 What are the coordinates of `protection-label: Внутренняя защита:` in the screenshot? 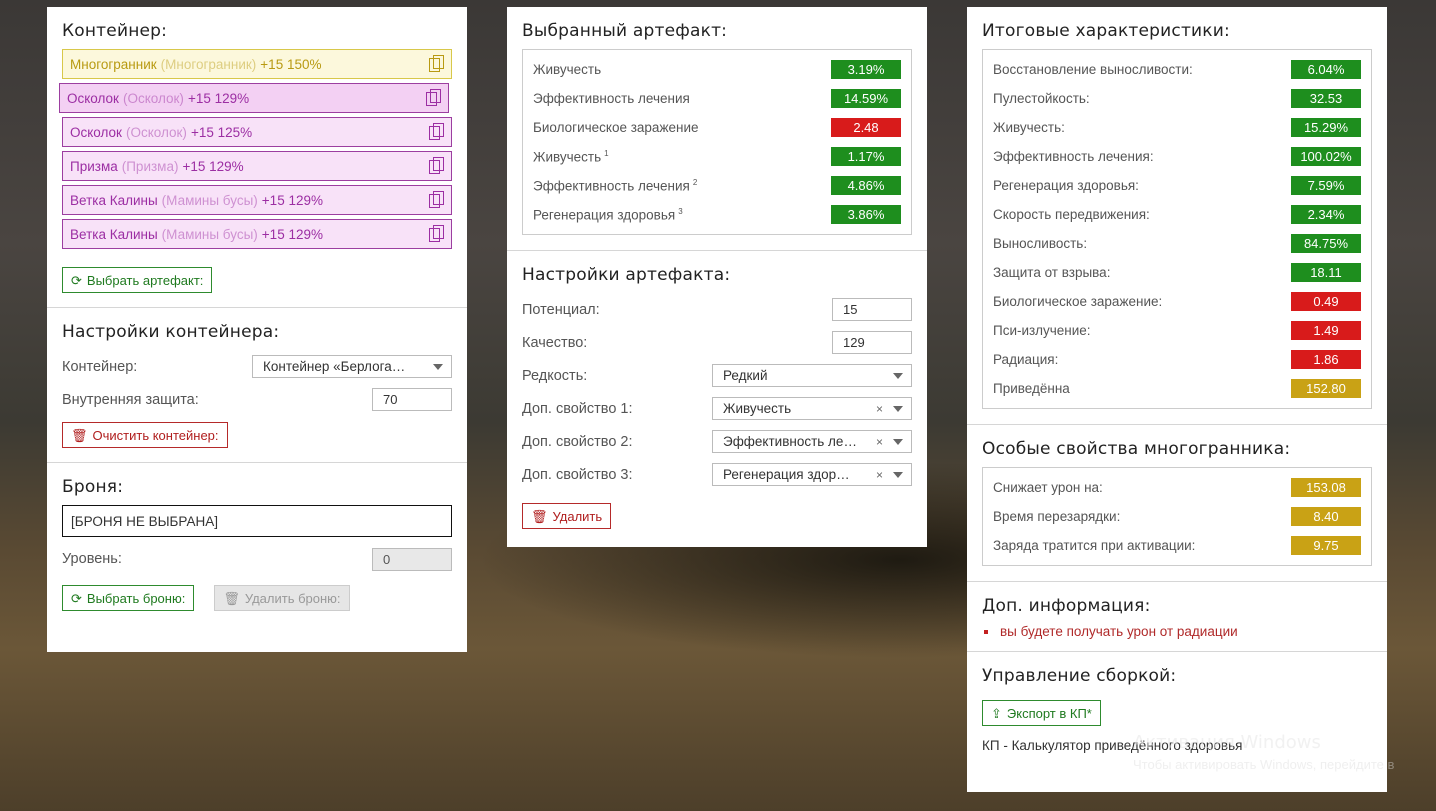 It's located at (130, 399).